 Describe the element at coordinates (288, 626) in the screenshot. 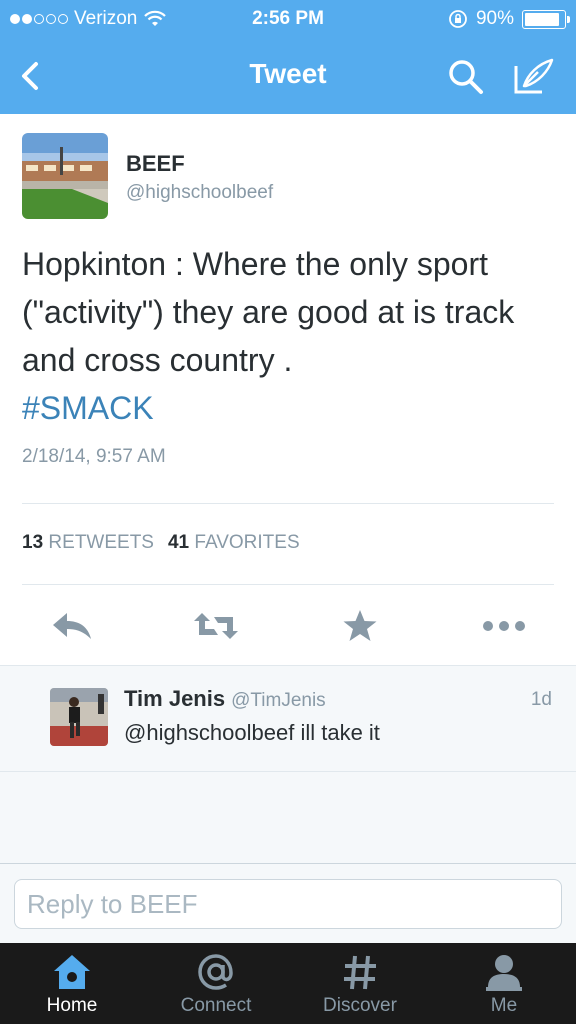

I see `tweet-actions` at that location.